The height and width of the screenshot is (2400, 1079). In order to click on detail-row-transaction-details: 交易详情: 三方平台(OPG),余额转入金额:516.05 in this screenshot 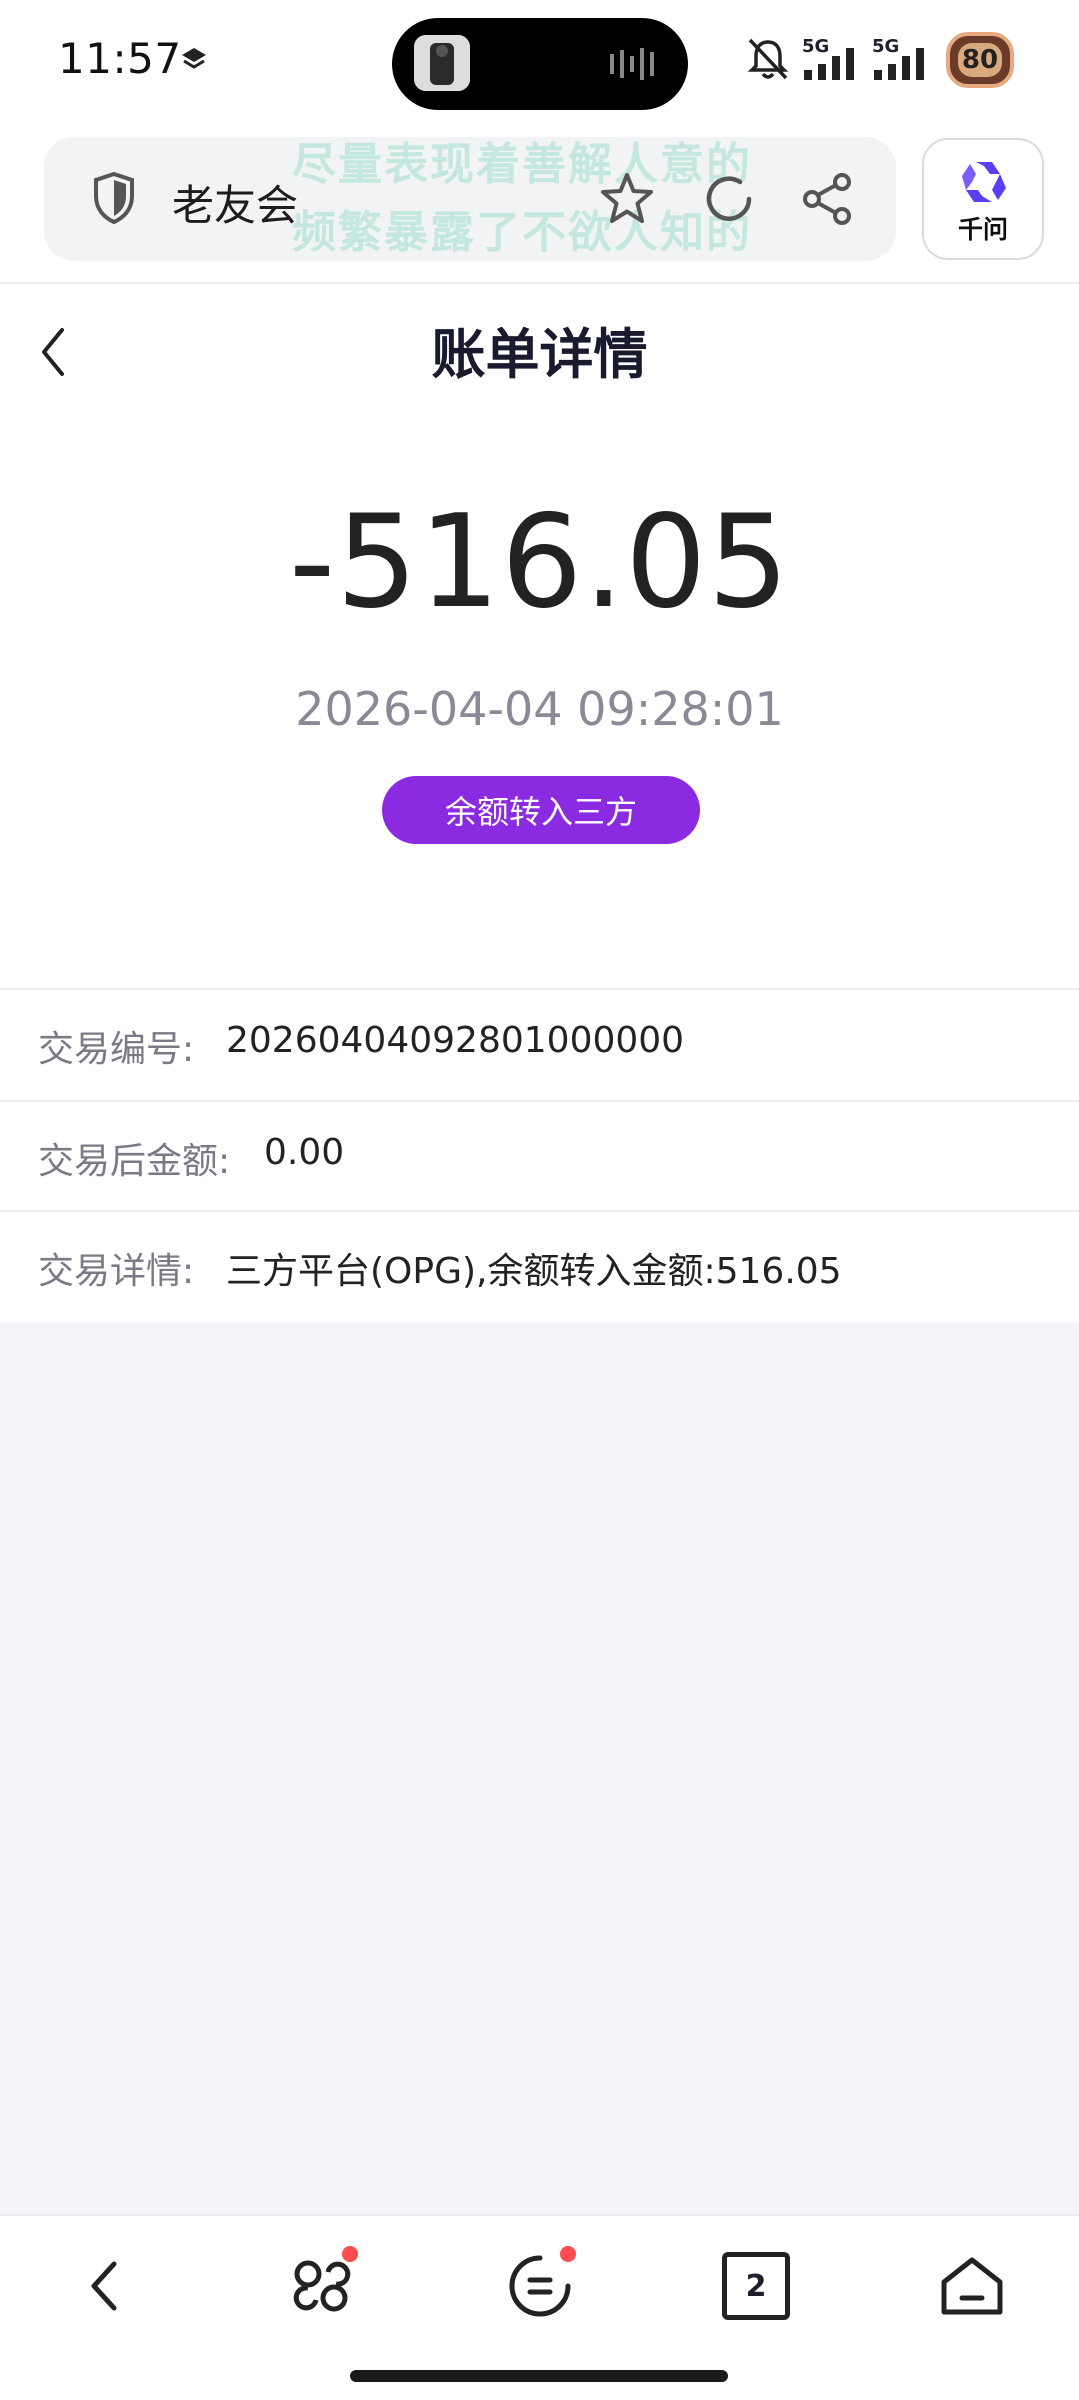, I will do `click(539, 1268)`.